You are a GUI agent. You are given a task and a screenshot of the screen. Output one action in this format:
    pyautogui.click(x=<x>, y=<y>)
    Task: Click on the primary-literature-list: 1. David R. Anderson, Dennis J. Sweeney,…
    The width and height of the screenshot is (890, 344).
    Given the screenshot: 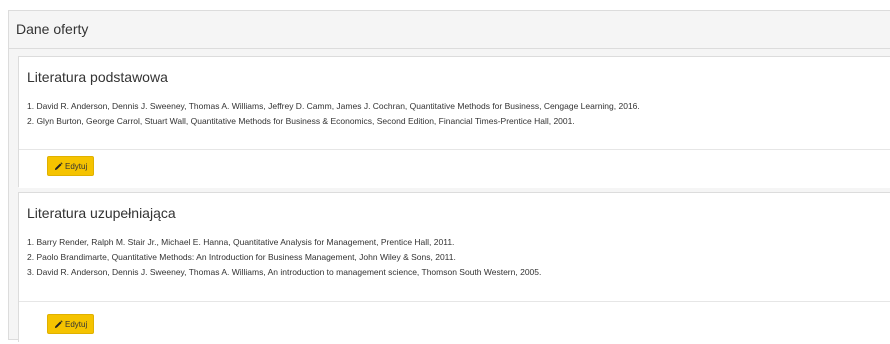 What is the action you would take?
    pyautogui.click(x=454, y=107)
    